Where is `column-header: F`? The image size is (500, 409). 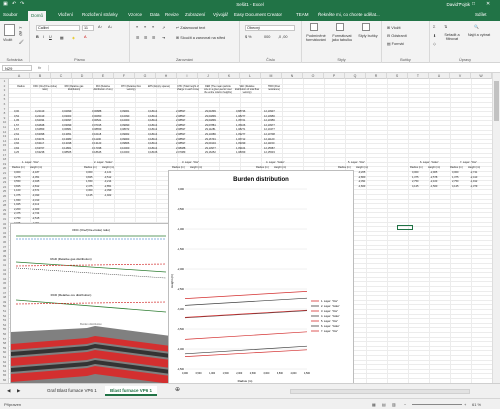 column-header: F is located at coordinates (124, 76).